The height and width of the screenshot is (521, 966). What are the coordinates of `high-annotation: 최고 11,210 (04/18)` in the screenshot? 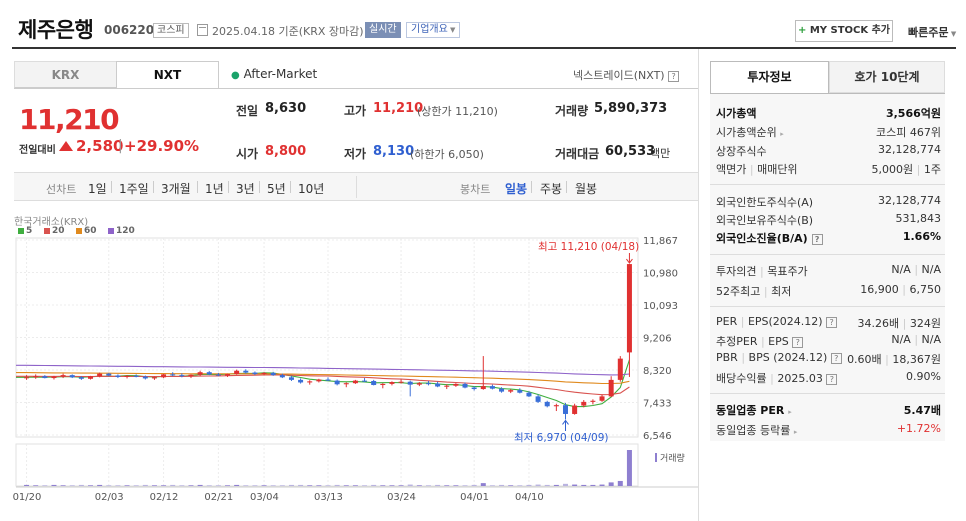 It's located at (588, 247).